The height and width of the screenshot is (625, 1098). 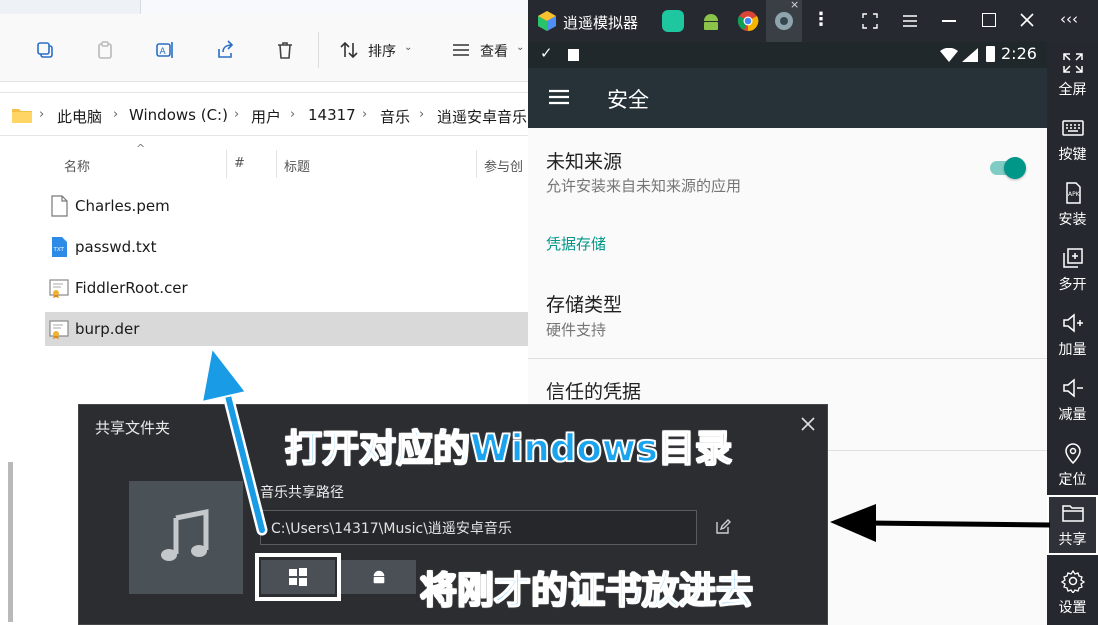 I want to click on annotation-put-certificate: 将刚才的证书放进去, so click(x=586, y=590).